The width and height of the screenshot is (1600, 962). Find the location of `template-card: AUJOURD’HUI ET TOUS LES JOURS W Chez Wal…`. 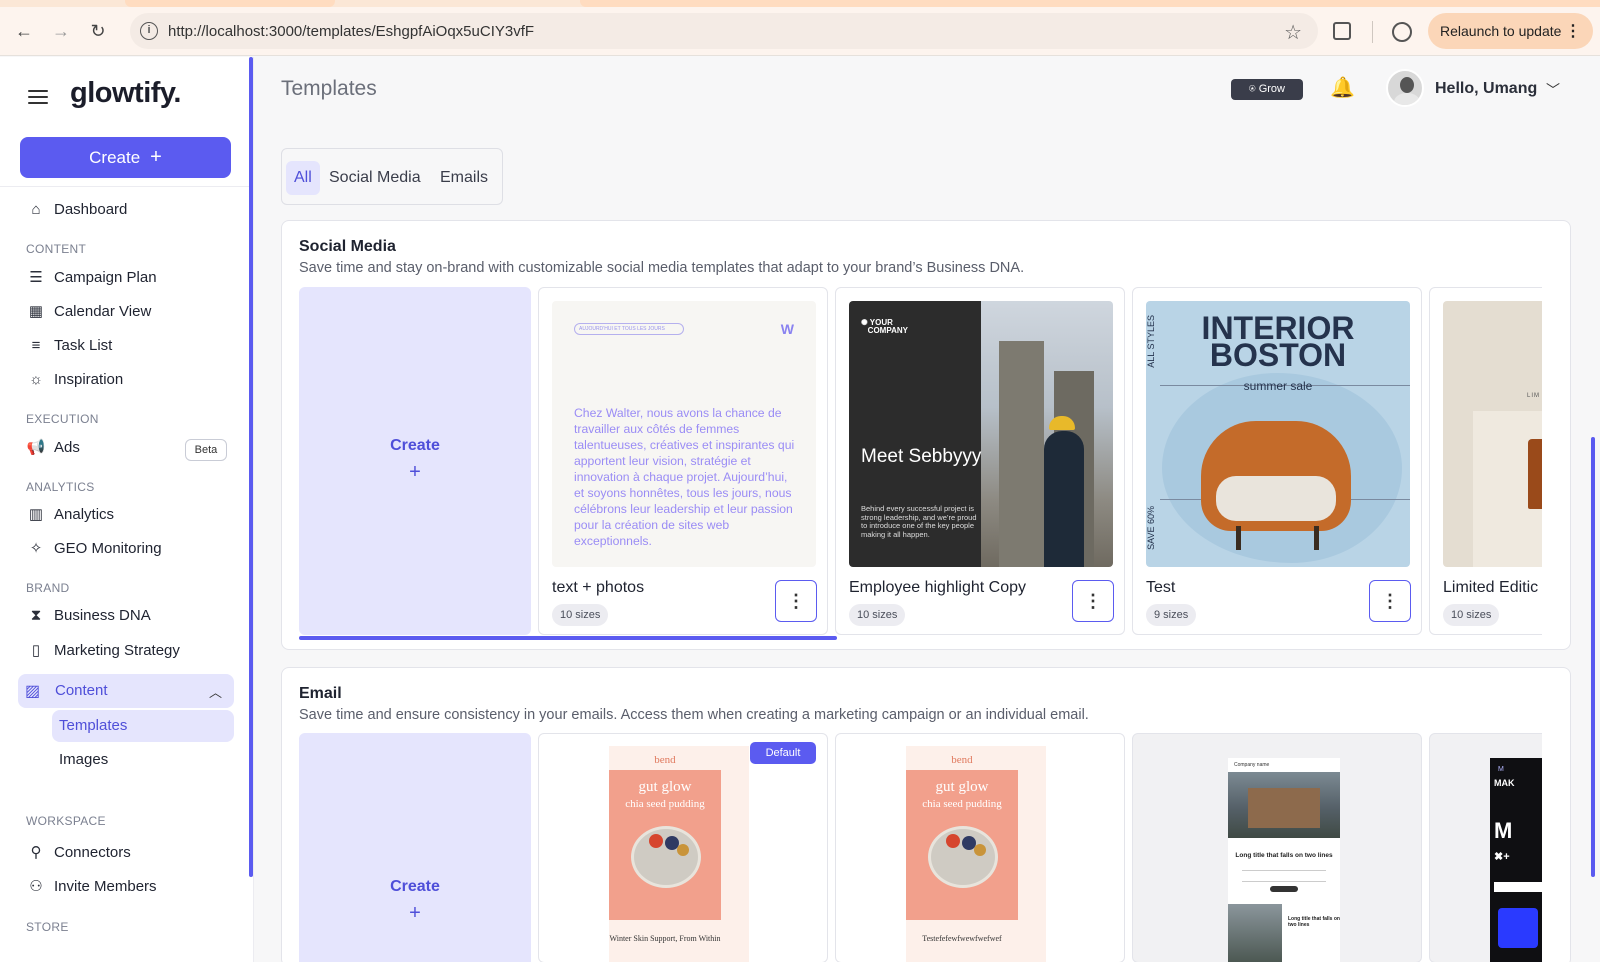

template-card: AUJOURD’HUI ET TOUS LES JOURS W Chez Wal… is located at coordinates (683, 461).